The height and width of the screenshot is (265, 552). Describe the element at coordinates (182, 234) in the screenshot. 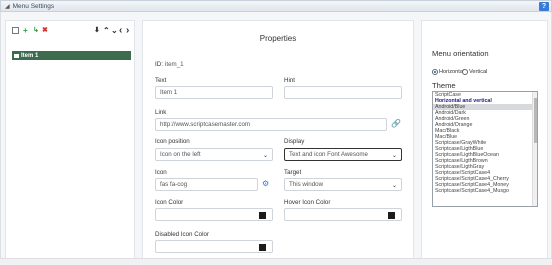

I see `disabled-icon-color-label: Disabled Icon Color` at that location.